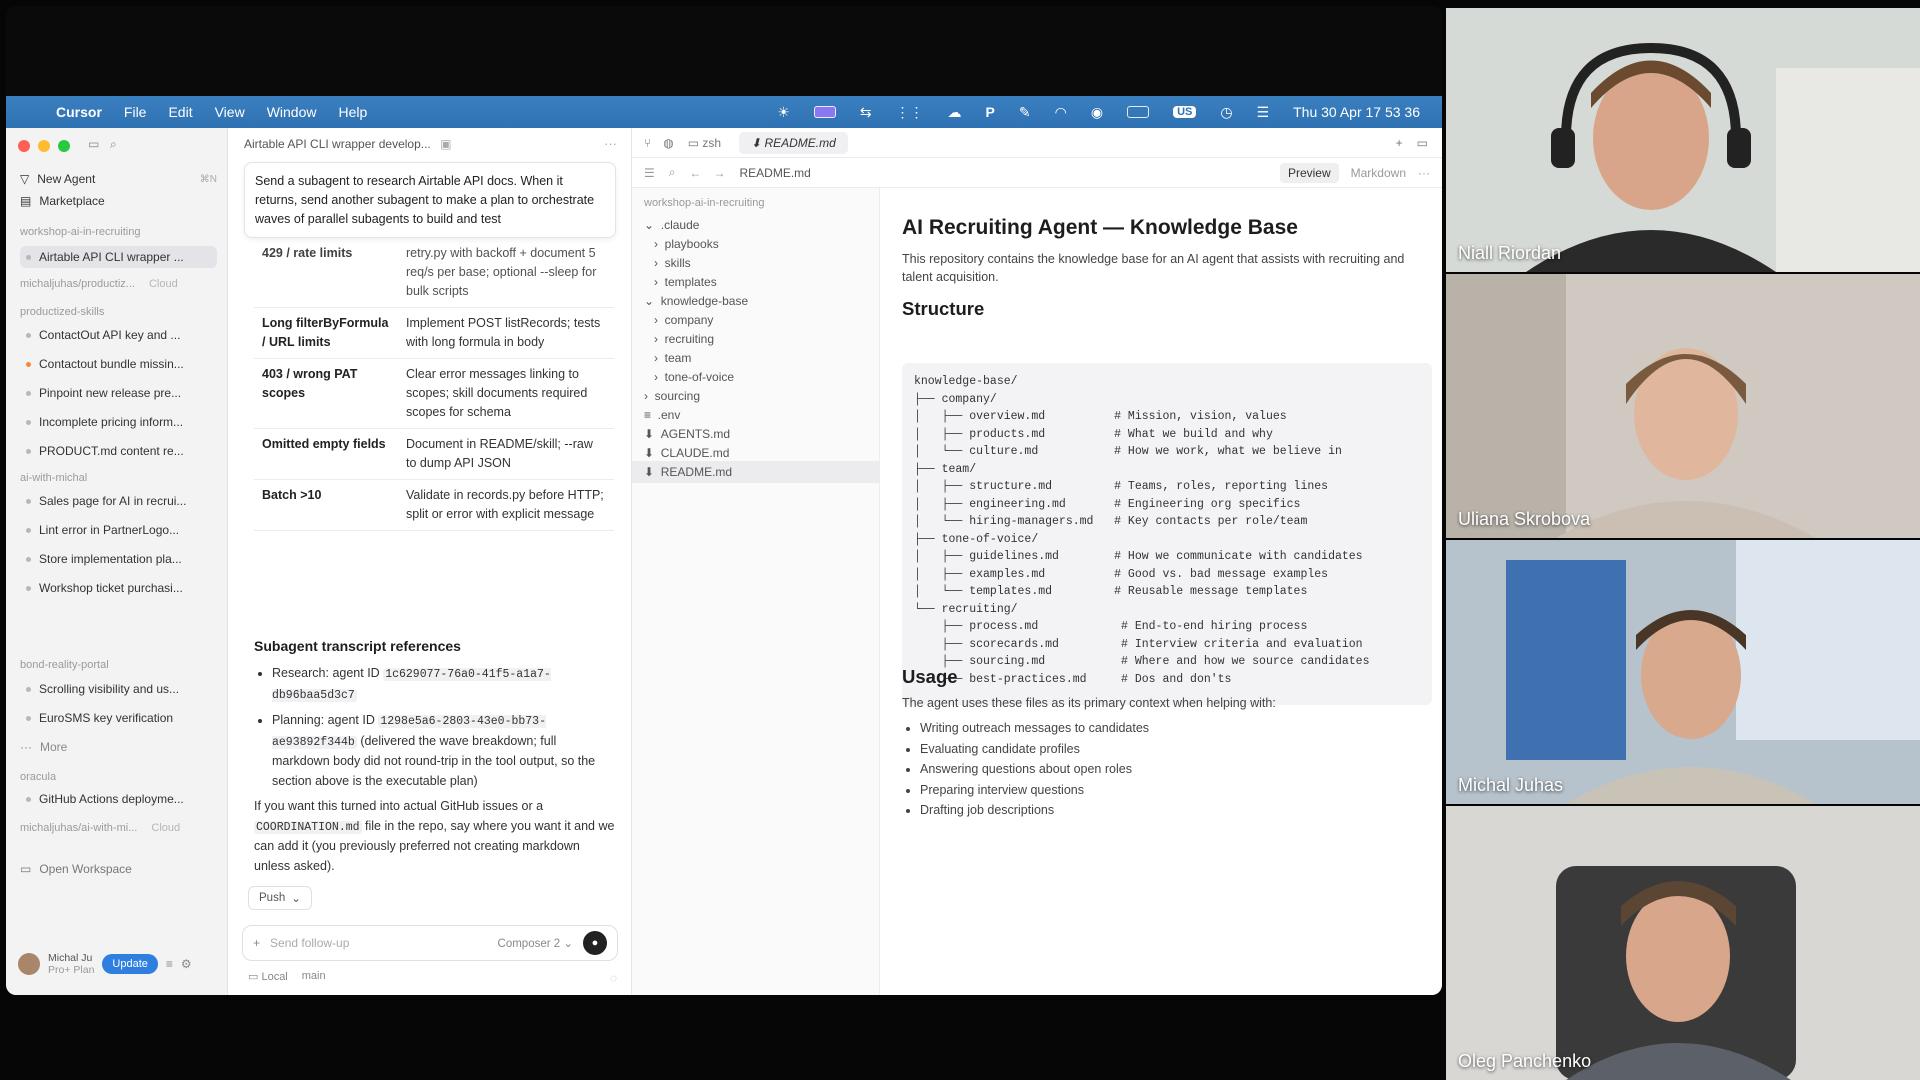 The image size is (1920, 1080). Describe the element at coordinates (1138, 112) in the screenshot. I see `battery-icon` at that location.